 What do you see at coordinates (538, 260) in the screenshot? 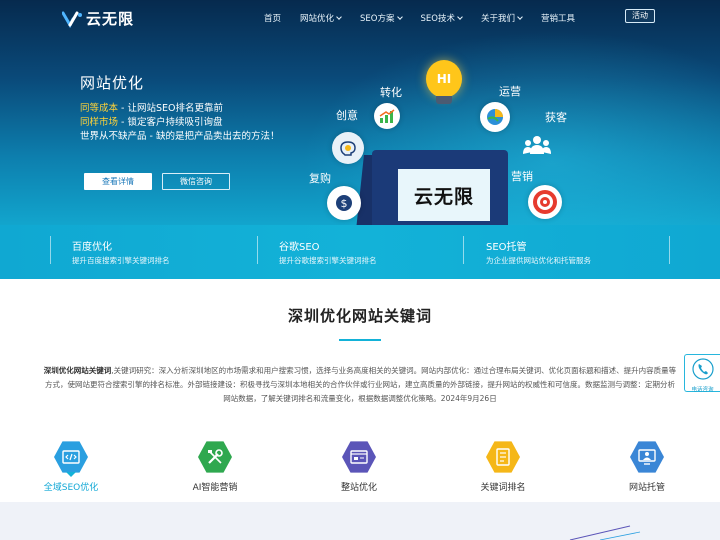
I see `service-hosting-desc: 为企业提供网站优化和托管服务` at bounding box center [538, 260].